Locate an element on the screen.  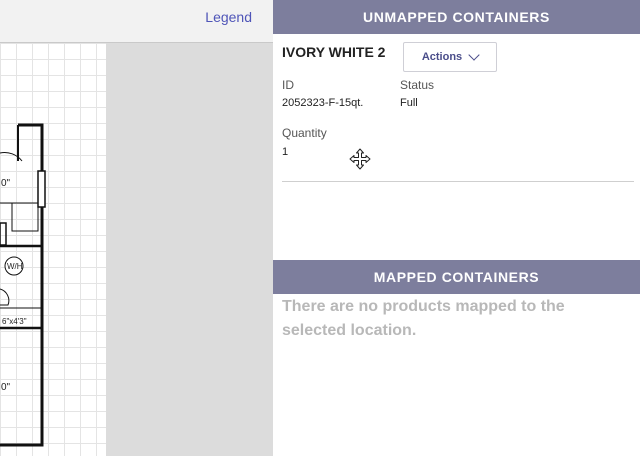
chevron-down-icon is located at coordinates (474, 55).